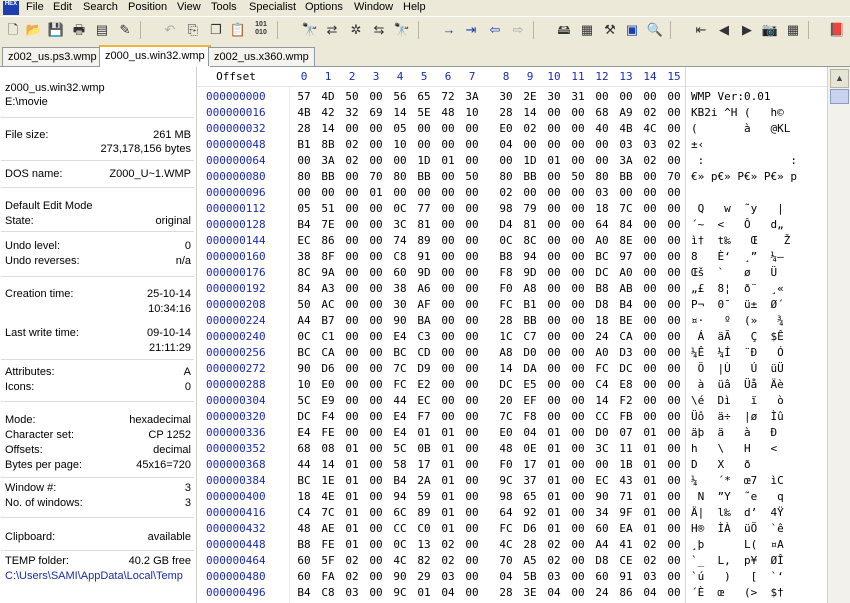 The width and height of the screenshot is (850, 603). I want to click on copy-icon: ⎘, so click(193, 30).